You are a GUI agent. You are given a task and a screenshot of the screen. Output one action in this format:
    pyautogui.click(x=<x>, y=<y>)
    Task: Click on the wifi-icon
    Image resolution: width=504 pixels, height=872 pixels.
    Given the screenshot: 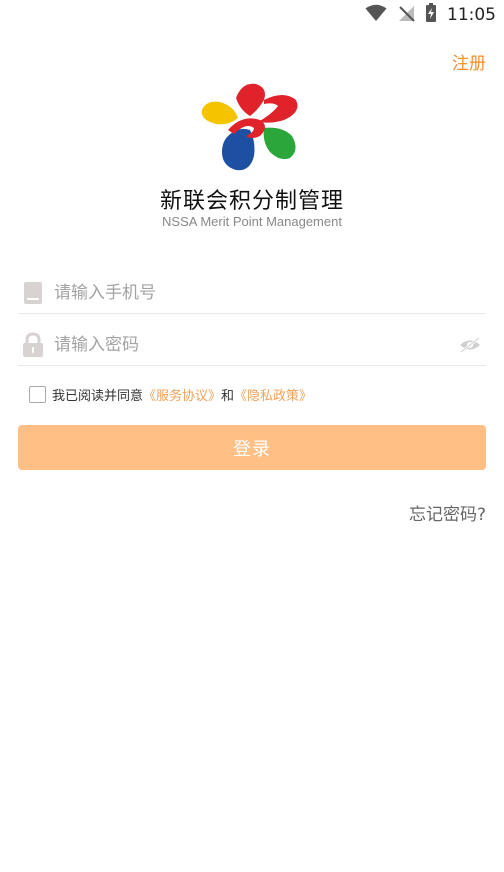 What is the action you would take?
    pyautogui.click(x=376, y=15)
    